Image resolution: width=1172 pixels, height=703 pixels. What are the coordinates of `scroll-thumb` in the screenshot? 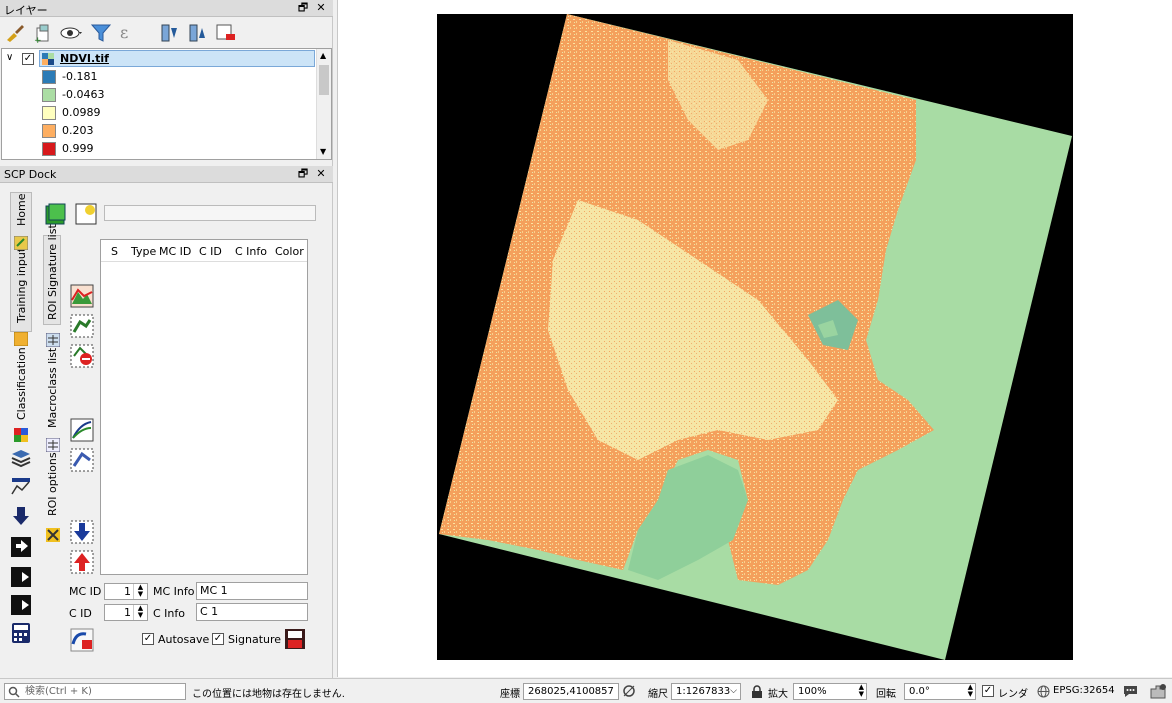 It's located at (324, 80).